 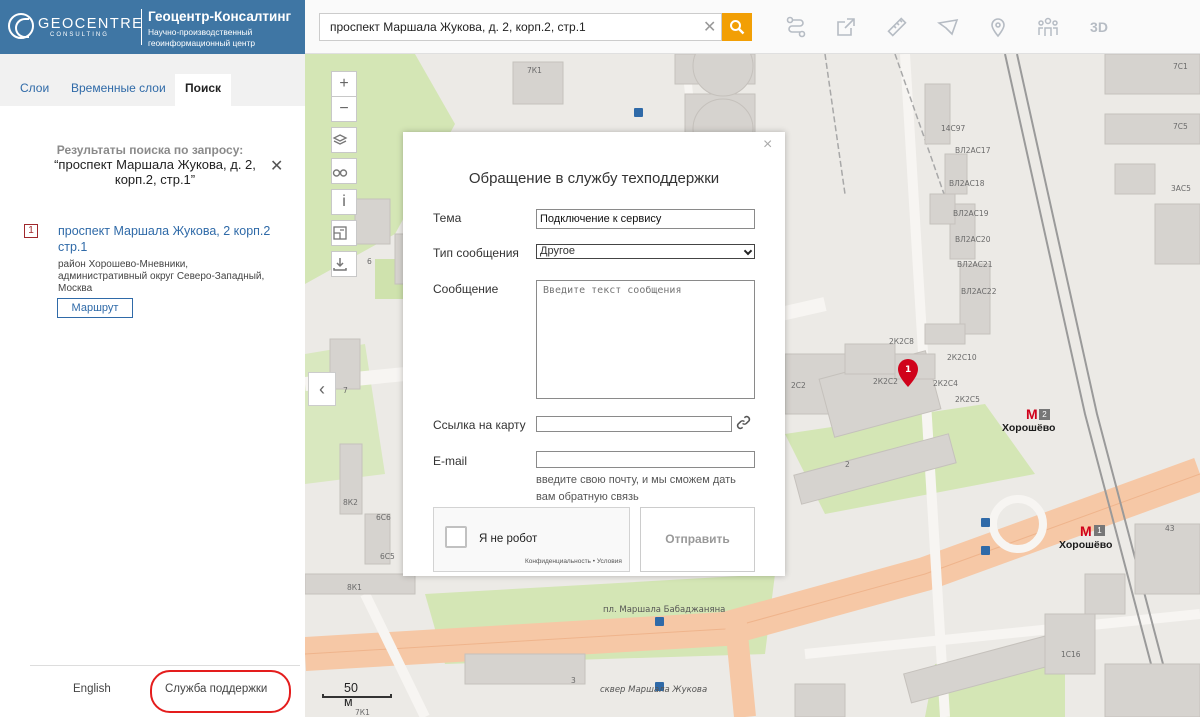 What do you see at coordinates (276, 166) in the screenshot?
I see `close-results-icon: ✕` at bounding box center [276, 166].